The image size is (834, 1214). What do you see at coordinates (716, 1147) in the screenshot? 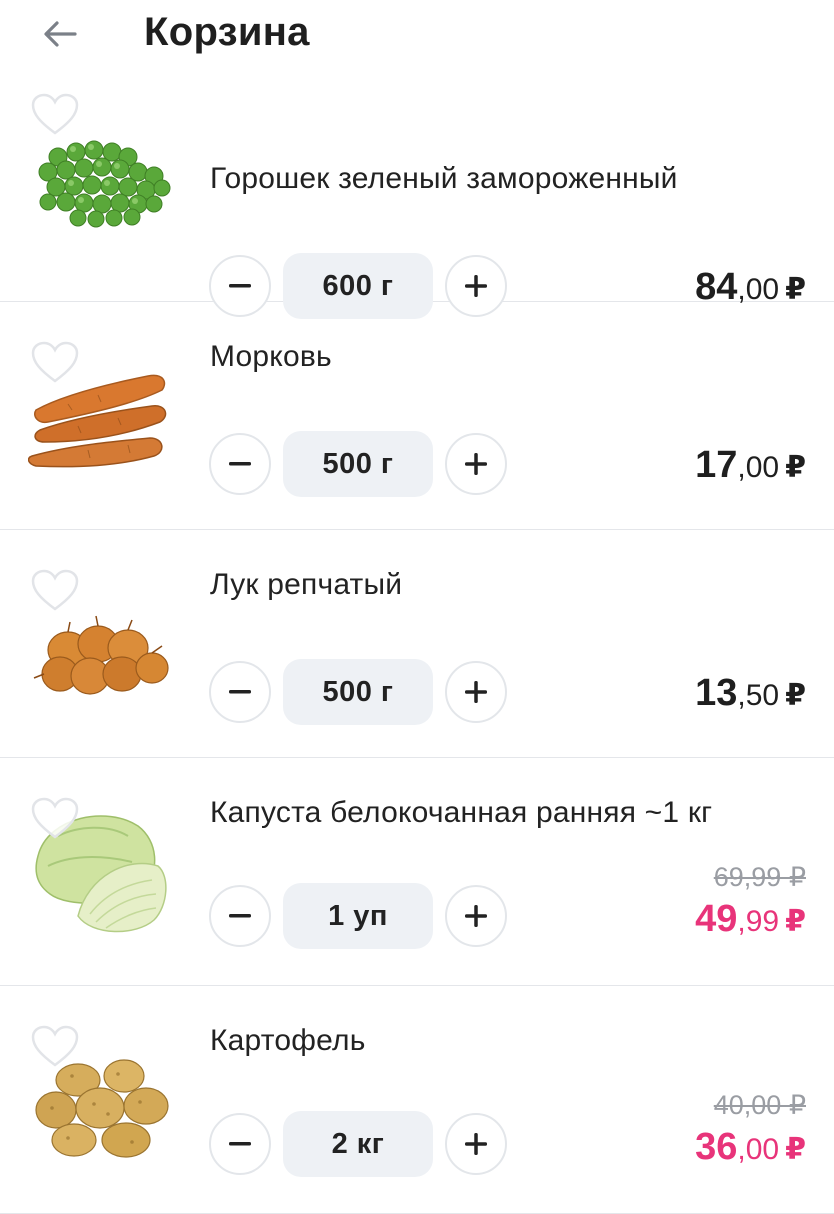
I see `price-integer: 36` at bounding box center [716, 1147].